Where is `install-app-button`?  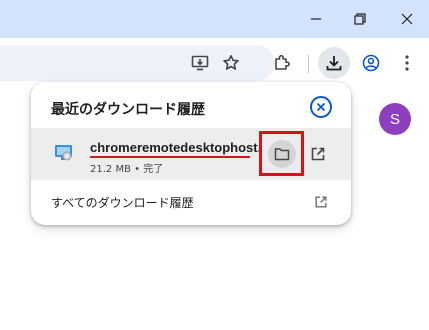 install-app-button is located at coordinates (200, 63).